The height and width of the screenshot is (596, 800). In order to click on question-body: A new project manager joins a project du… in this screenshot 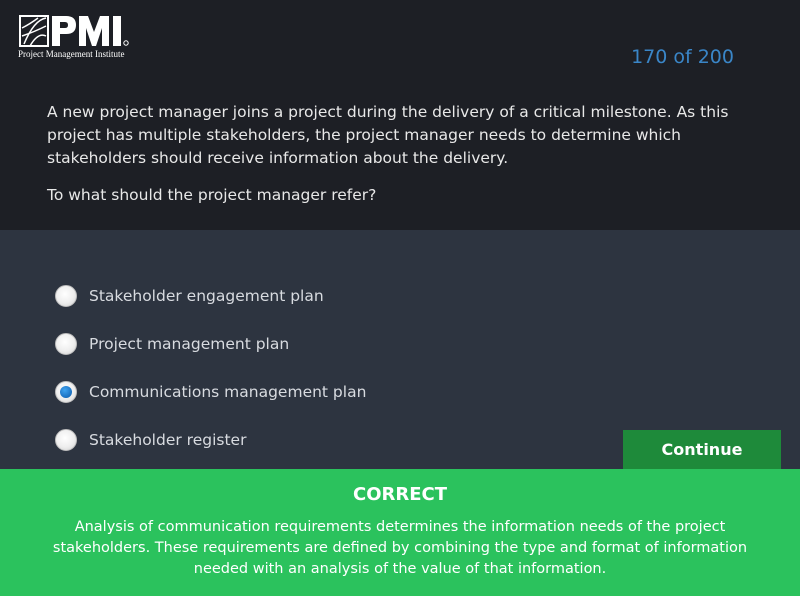, I will do `click(388, 135)`.